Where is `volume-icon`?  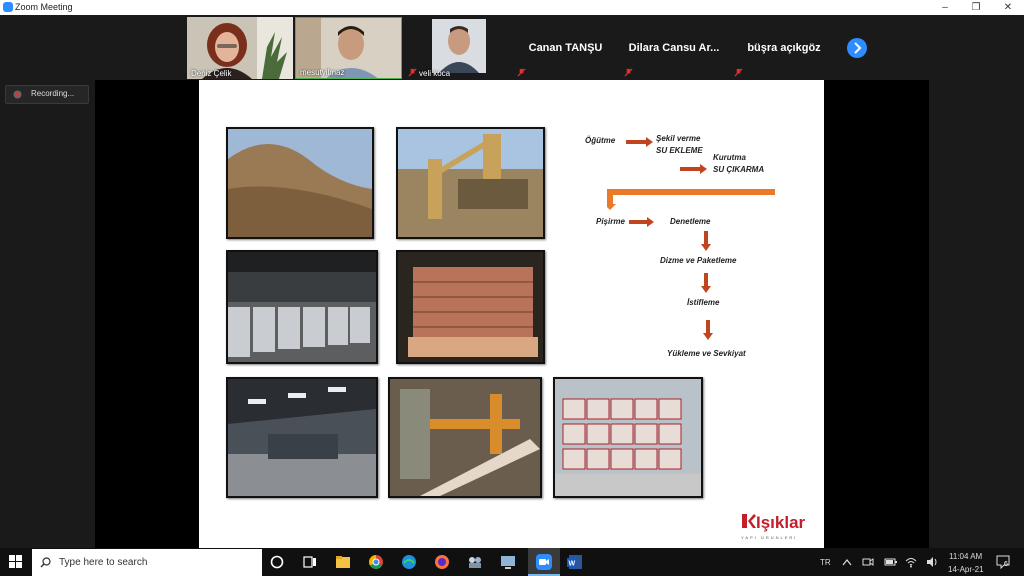
volume-icon is located at coordinates (932, 562).